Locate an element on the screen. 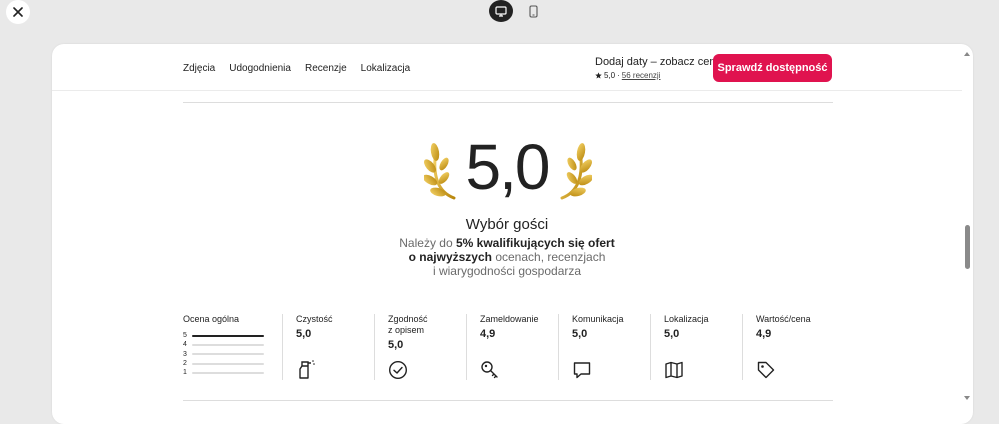 The height and width of the screenshot is (424, 999). nav-link-reviews: Recenzje is located at coordinates (326, 68).